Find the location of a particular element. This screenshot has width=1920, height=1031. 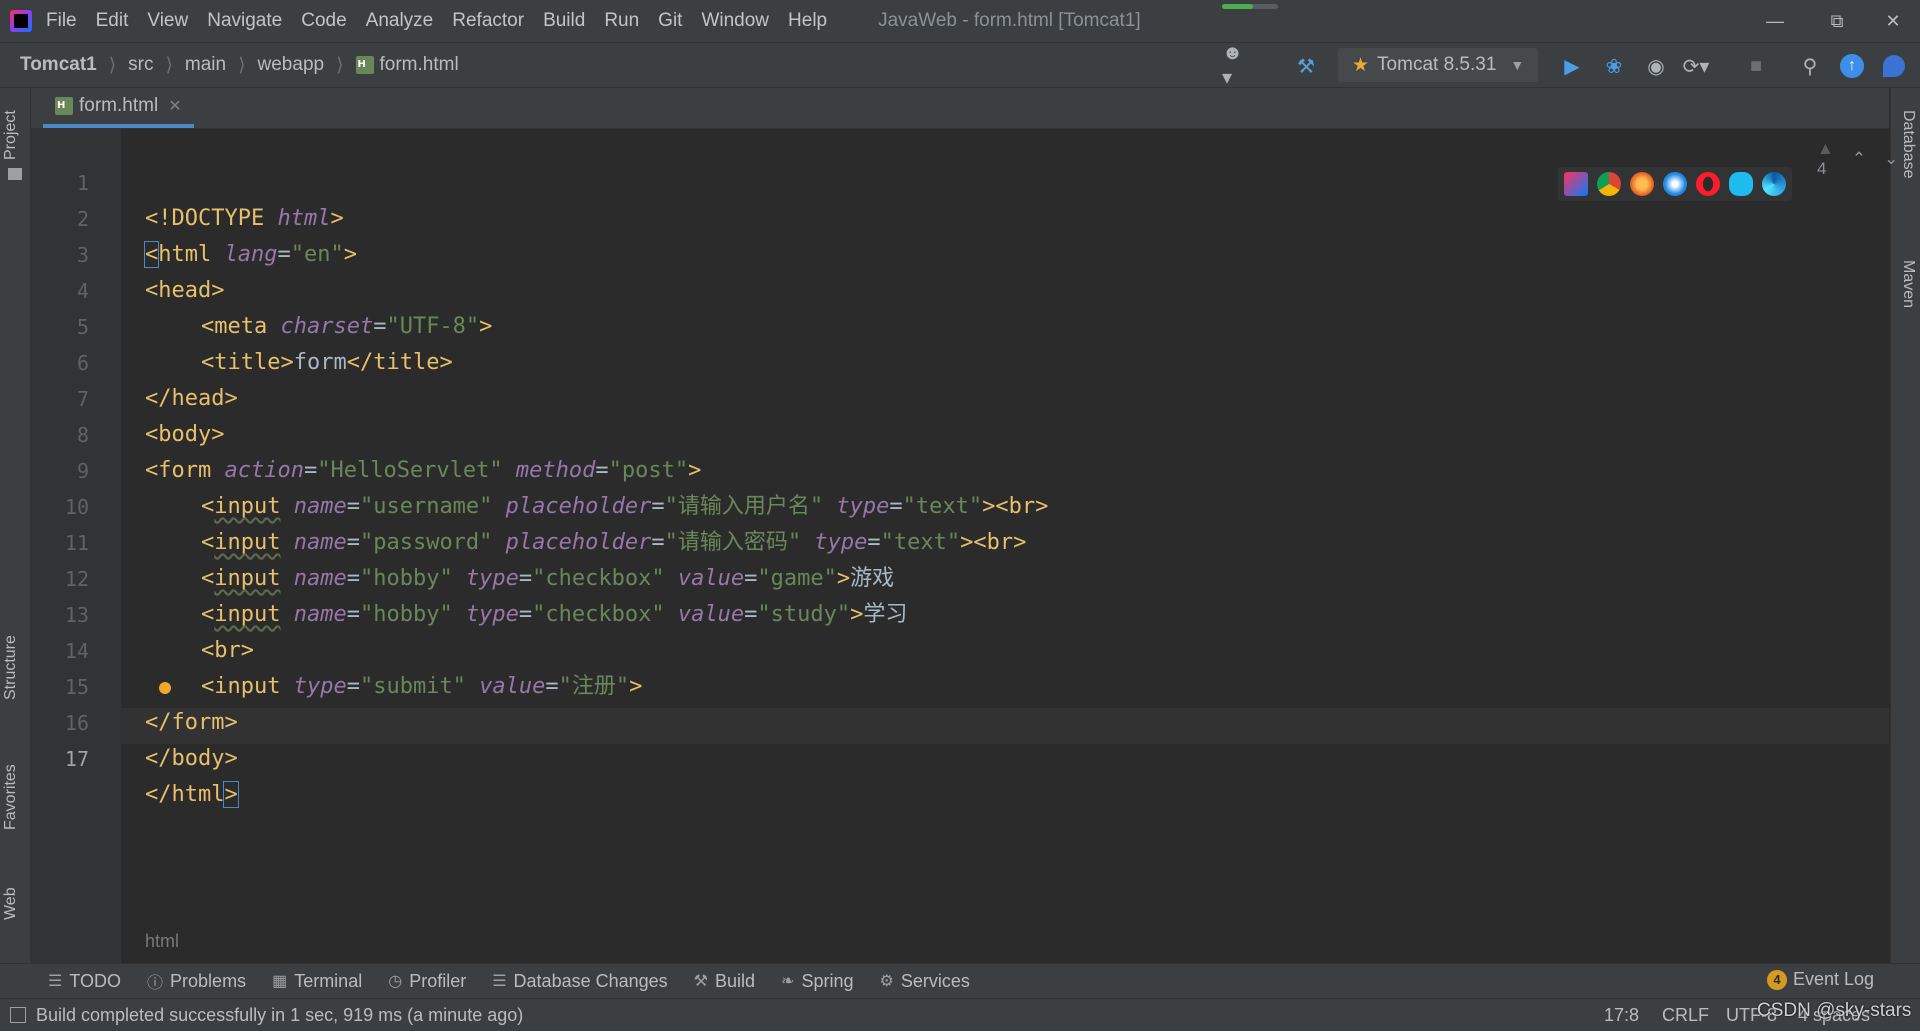

info-icon: ⓘ is located at coordinates (155, 983).